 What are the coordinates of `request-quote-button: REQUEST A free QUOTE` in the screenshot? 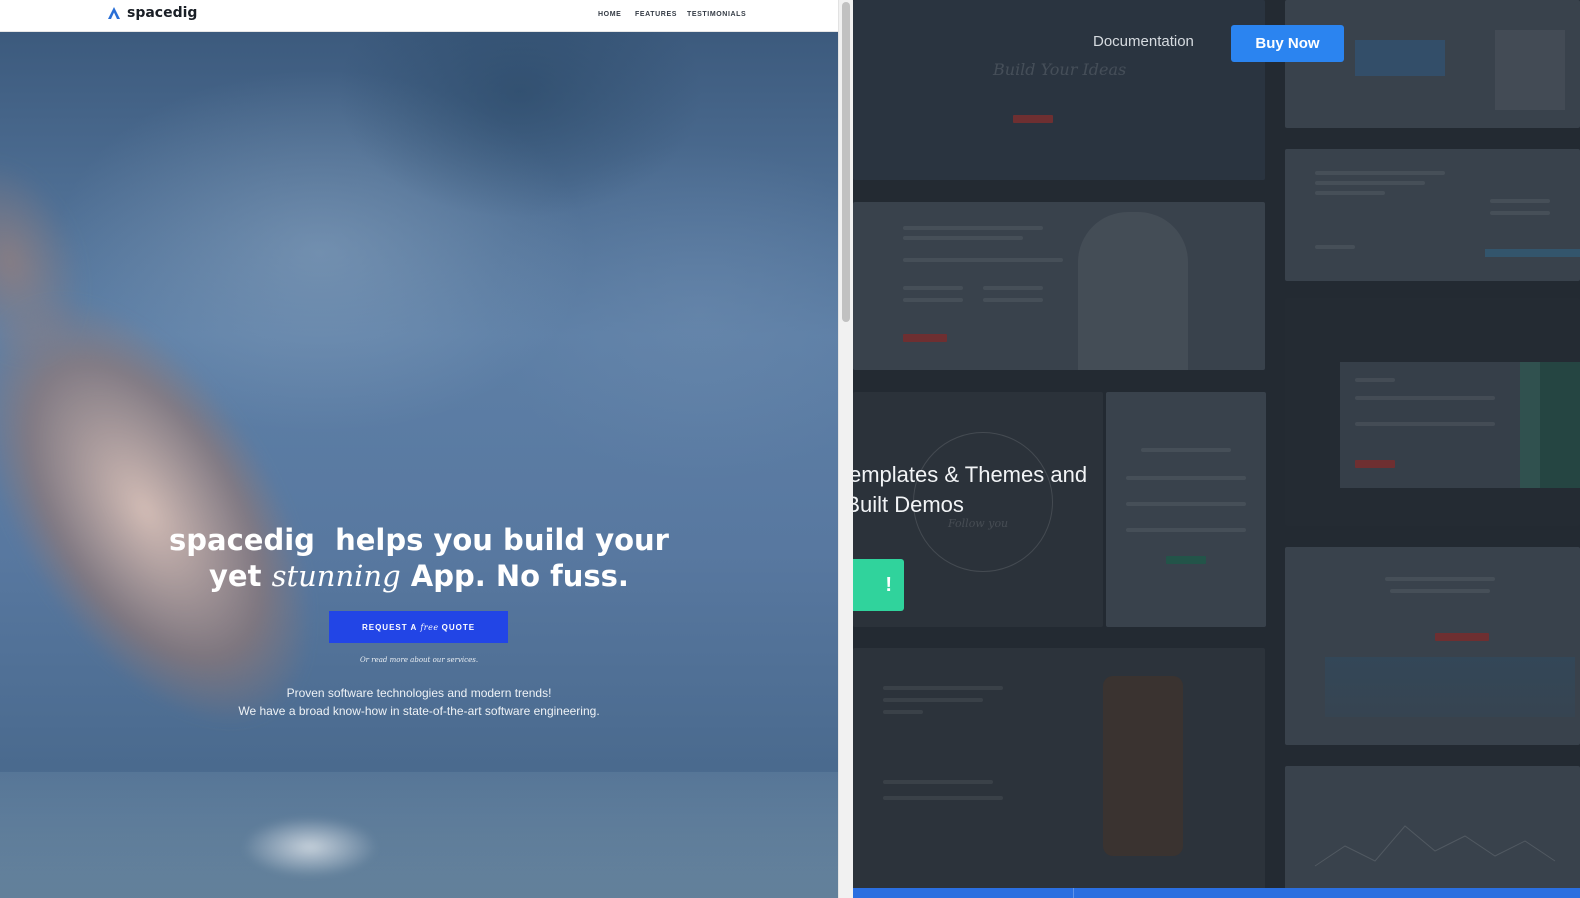 It's located at (418, 627).